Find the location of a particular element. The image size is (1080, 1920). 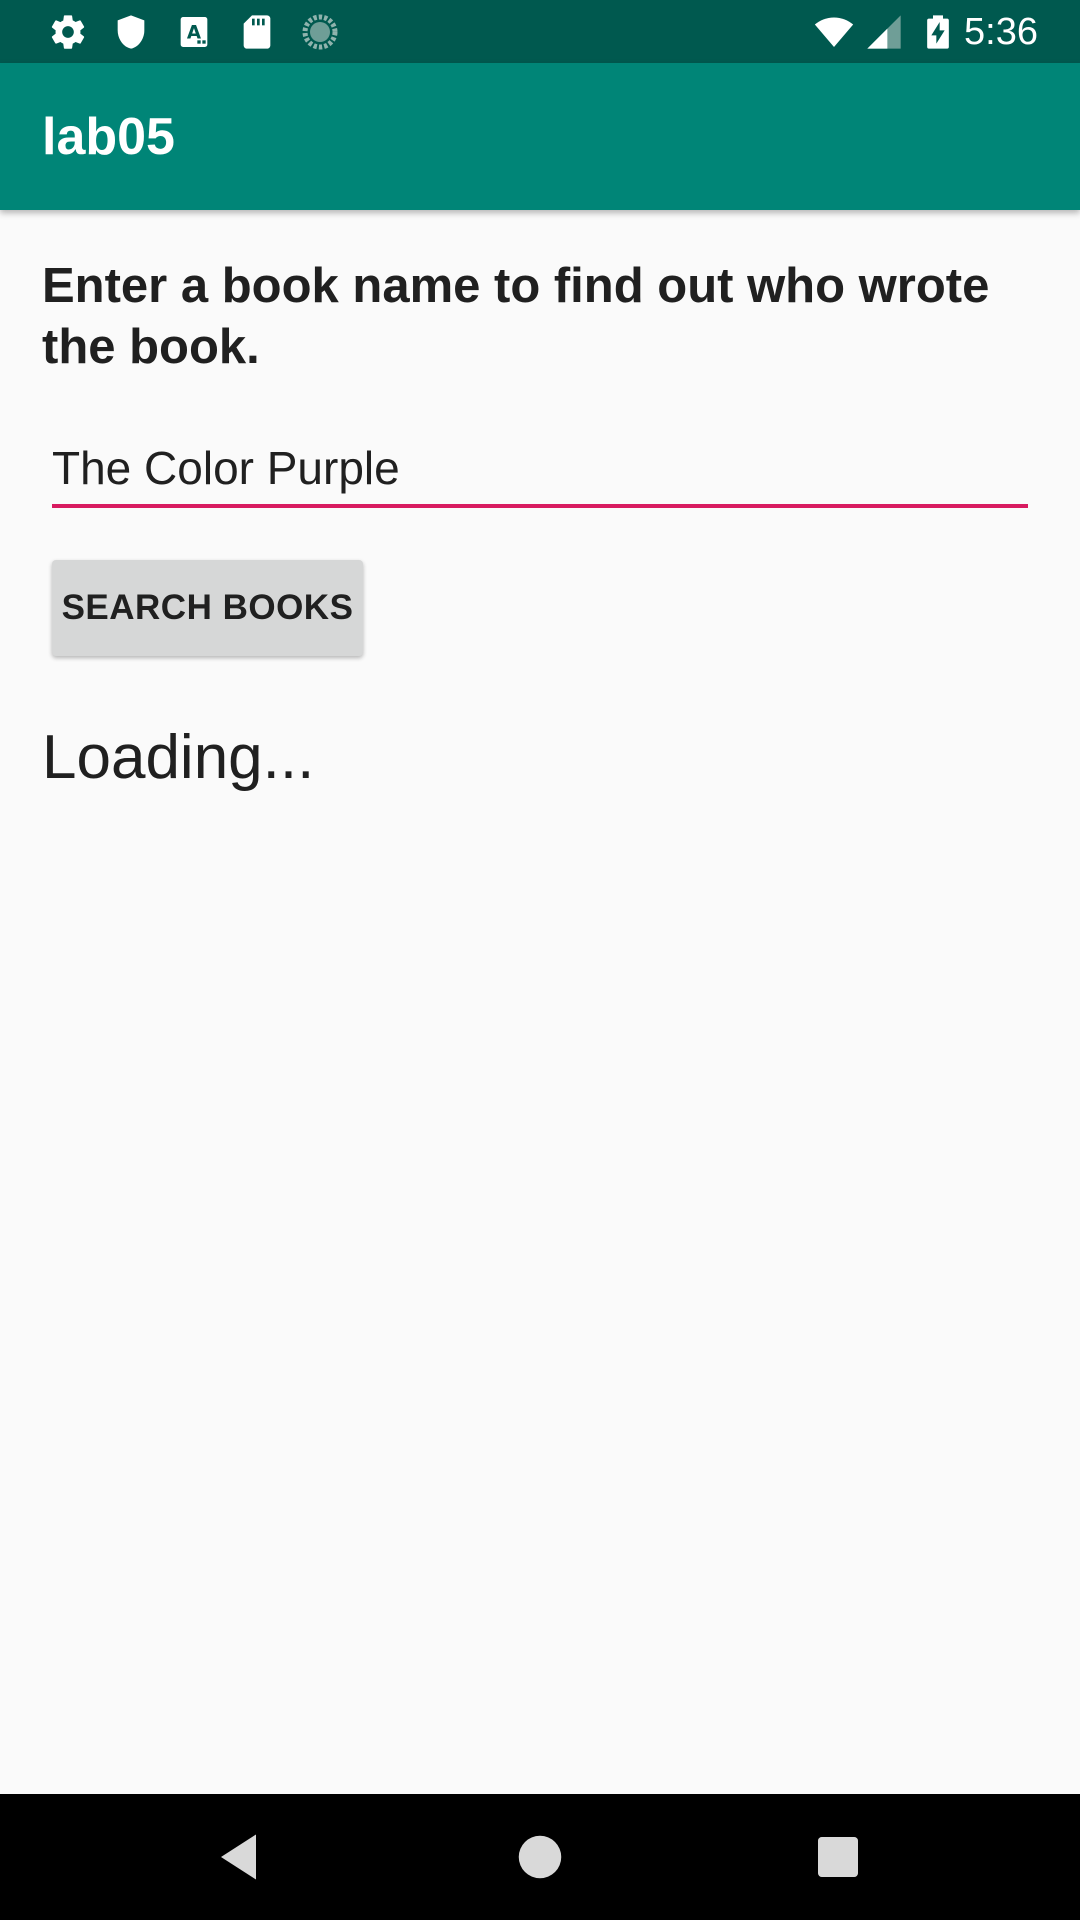

home-icon is located at coordinates (540, 1857).